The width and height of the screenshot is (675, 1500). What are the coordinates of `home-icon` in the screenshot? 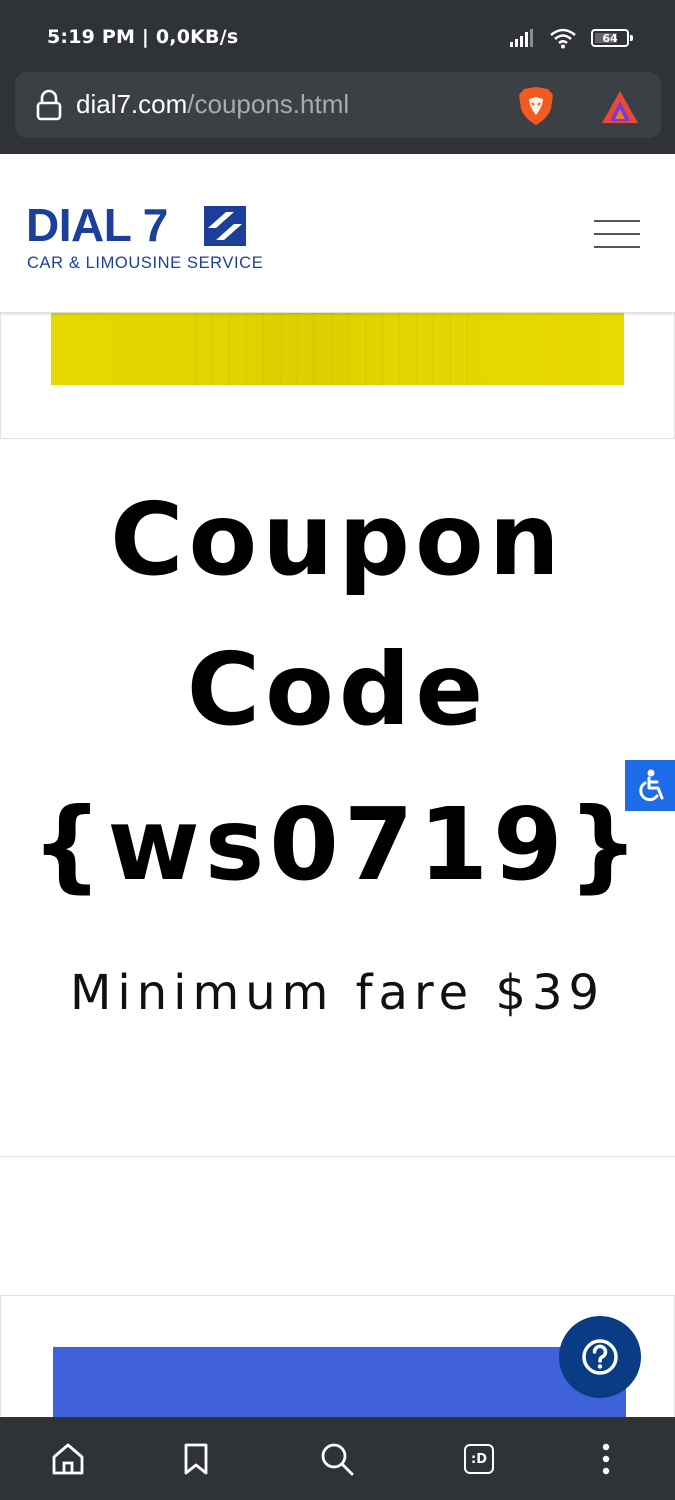 It's located at (68, 1459).